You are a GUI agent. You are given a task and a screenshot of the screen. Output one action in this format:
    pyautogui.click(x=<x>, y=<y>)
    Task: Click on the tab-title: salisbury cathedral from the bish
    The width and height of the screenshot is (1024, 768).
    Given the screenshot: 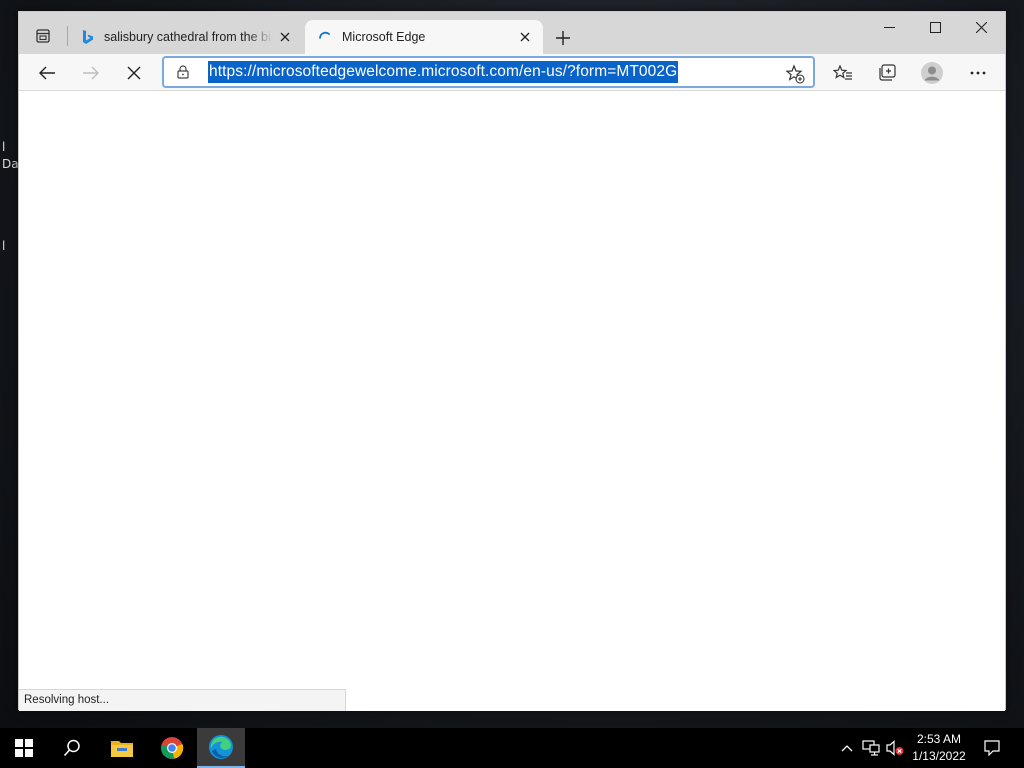 What is the action you would take?
    pyautogui.click(x=188, y=37)
    